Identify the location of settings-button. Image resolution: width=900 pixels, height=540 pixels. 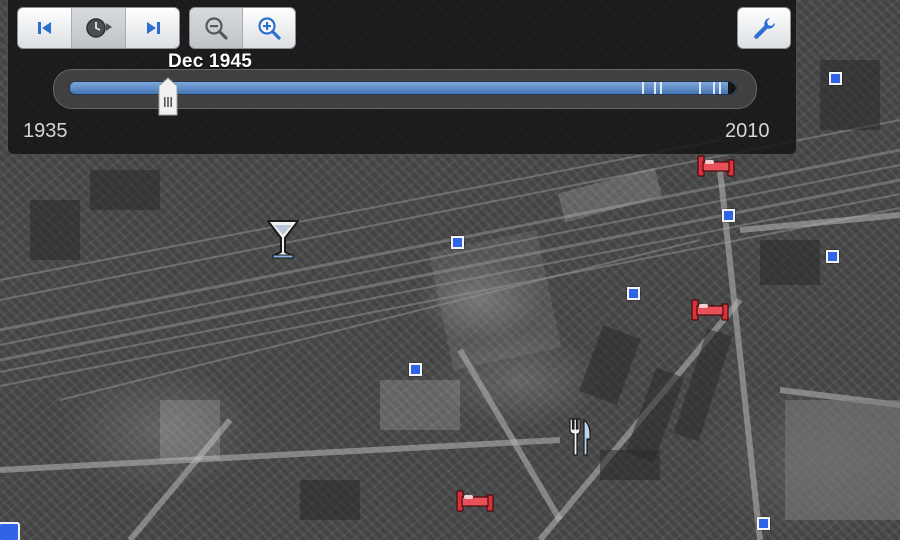
(764, 28).